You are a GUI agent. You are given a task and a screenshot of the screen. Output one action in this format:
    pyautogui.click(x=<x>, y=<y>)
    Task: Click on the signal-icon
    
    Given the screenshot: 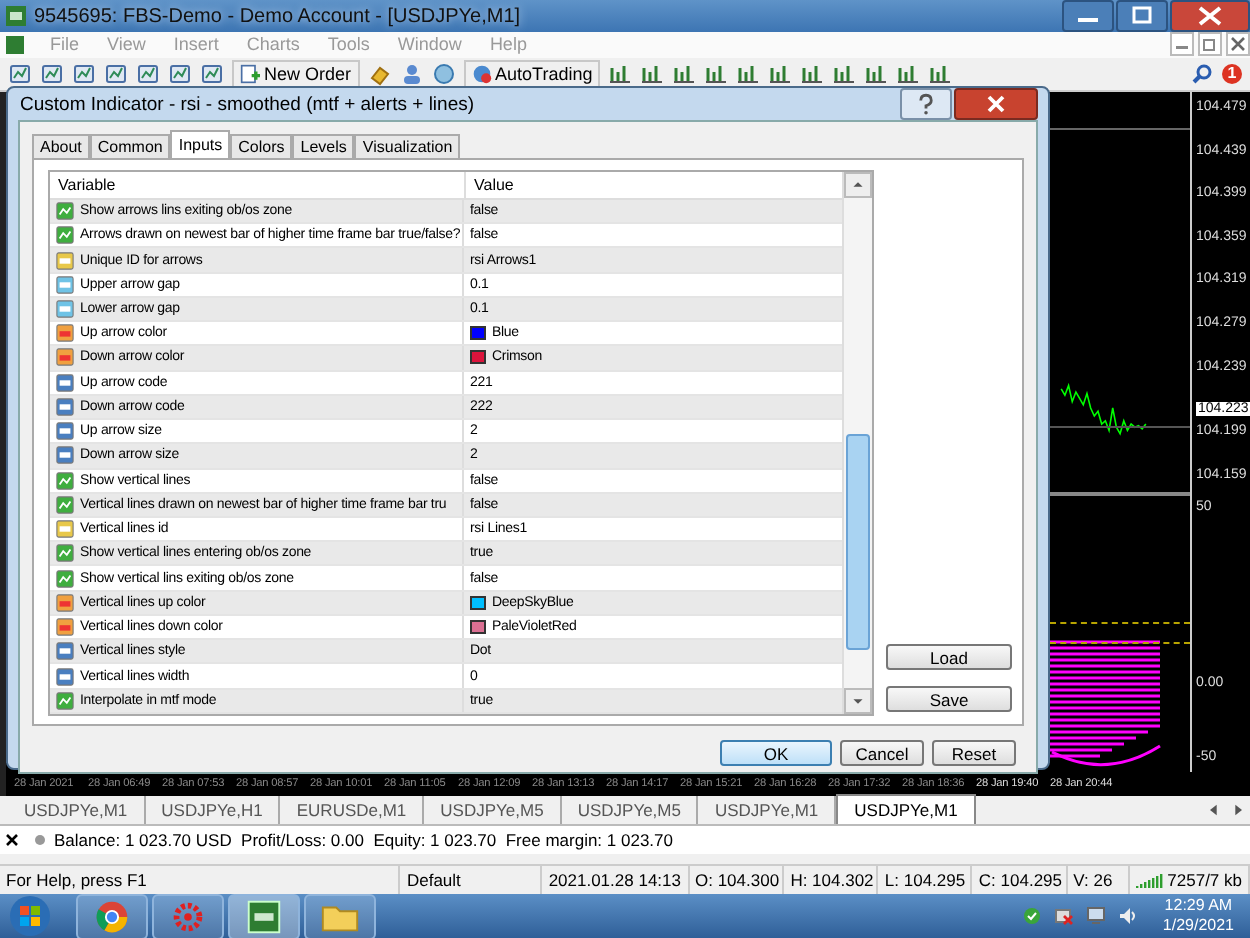 What is the action you would take?
    pyautogui.click(x=1149, y=880)
    